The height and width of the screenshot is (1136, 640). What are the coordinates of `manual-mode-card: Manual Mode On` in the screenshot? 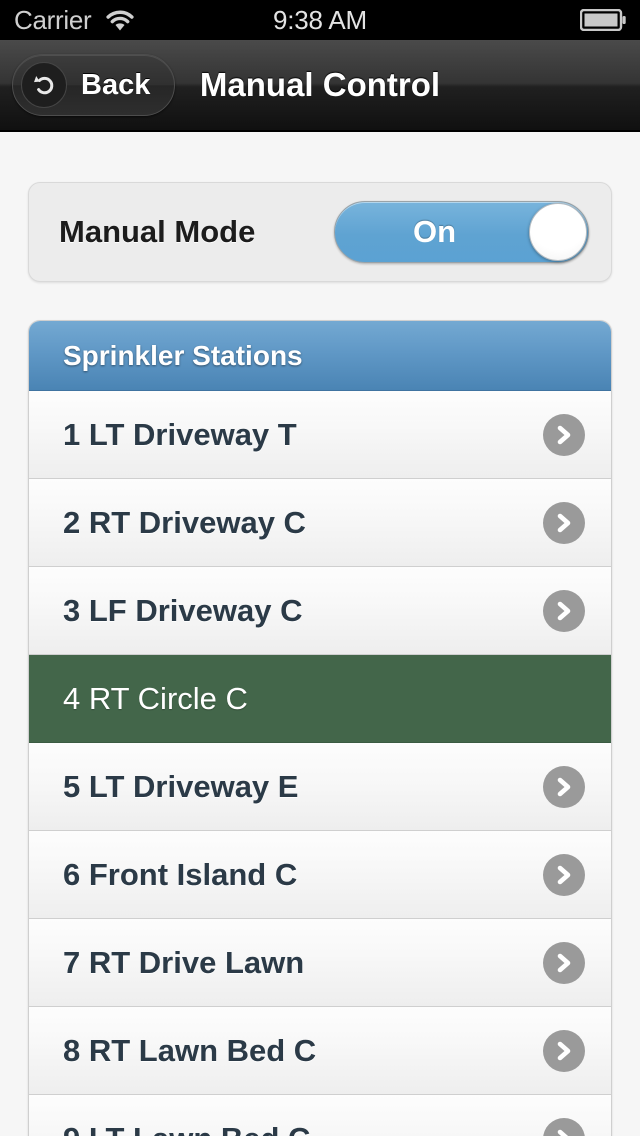 It's located at (320, 232).